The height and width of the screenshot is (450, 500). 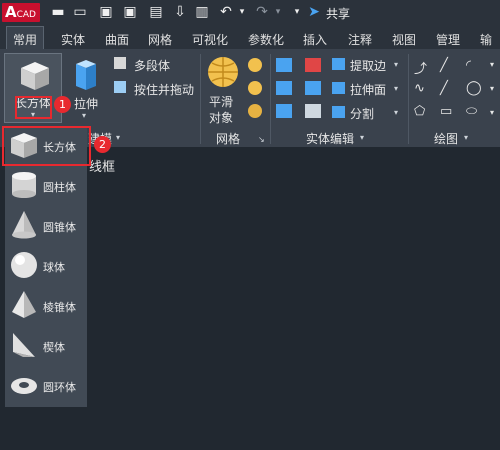 What do you see at coordinates (130, 12) in the screenshot?
I see `save-as-icon: ▣` at bounding box center [130, 12].